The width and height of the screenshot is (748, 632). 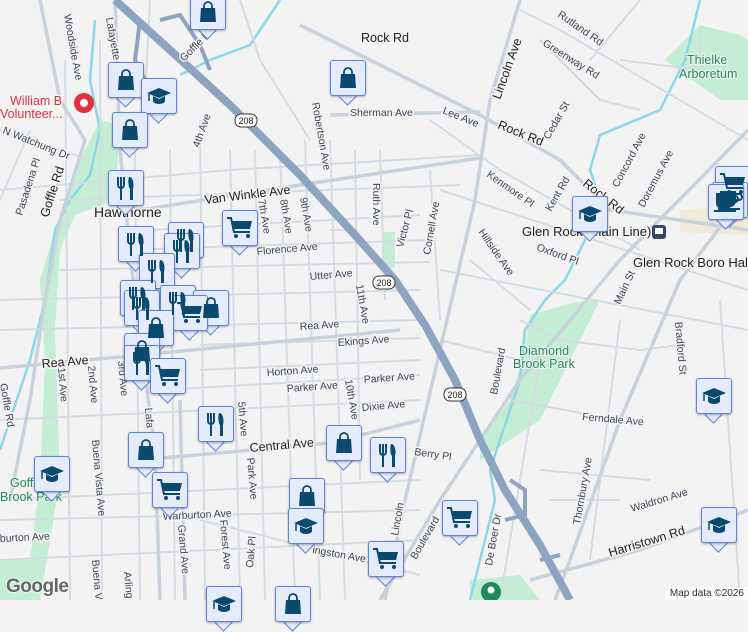 What do you see at coordinates (433, 454) in the screenshot?
I see `label-berry-pl: Berry Pl` at bounding box center [433, 454].